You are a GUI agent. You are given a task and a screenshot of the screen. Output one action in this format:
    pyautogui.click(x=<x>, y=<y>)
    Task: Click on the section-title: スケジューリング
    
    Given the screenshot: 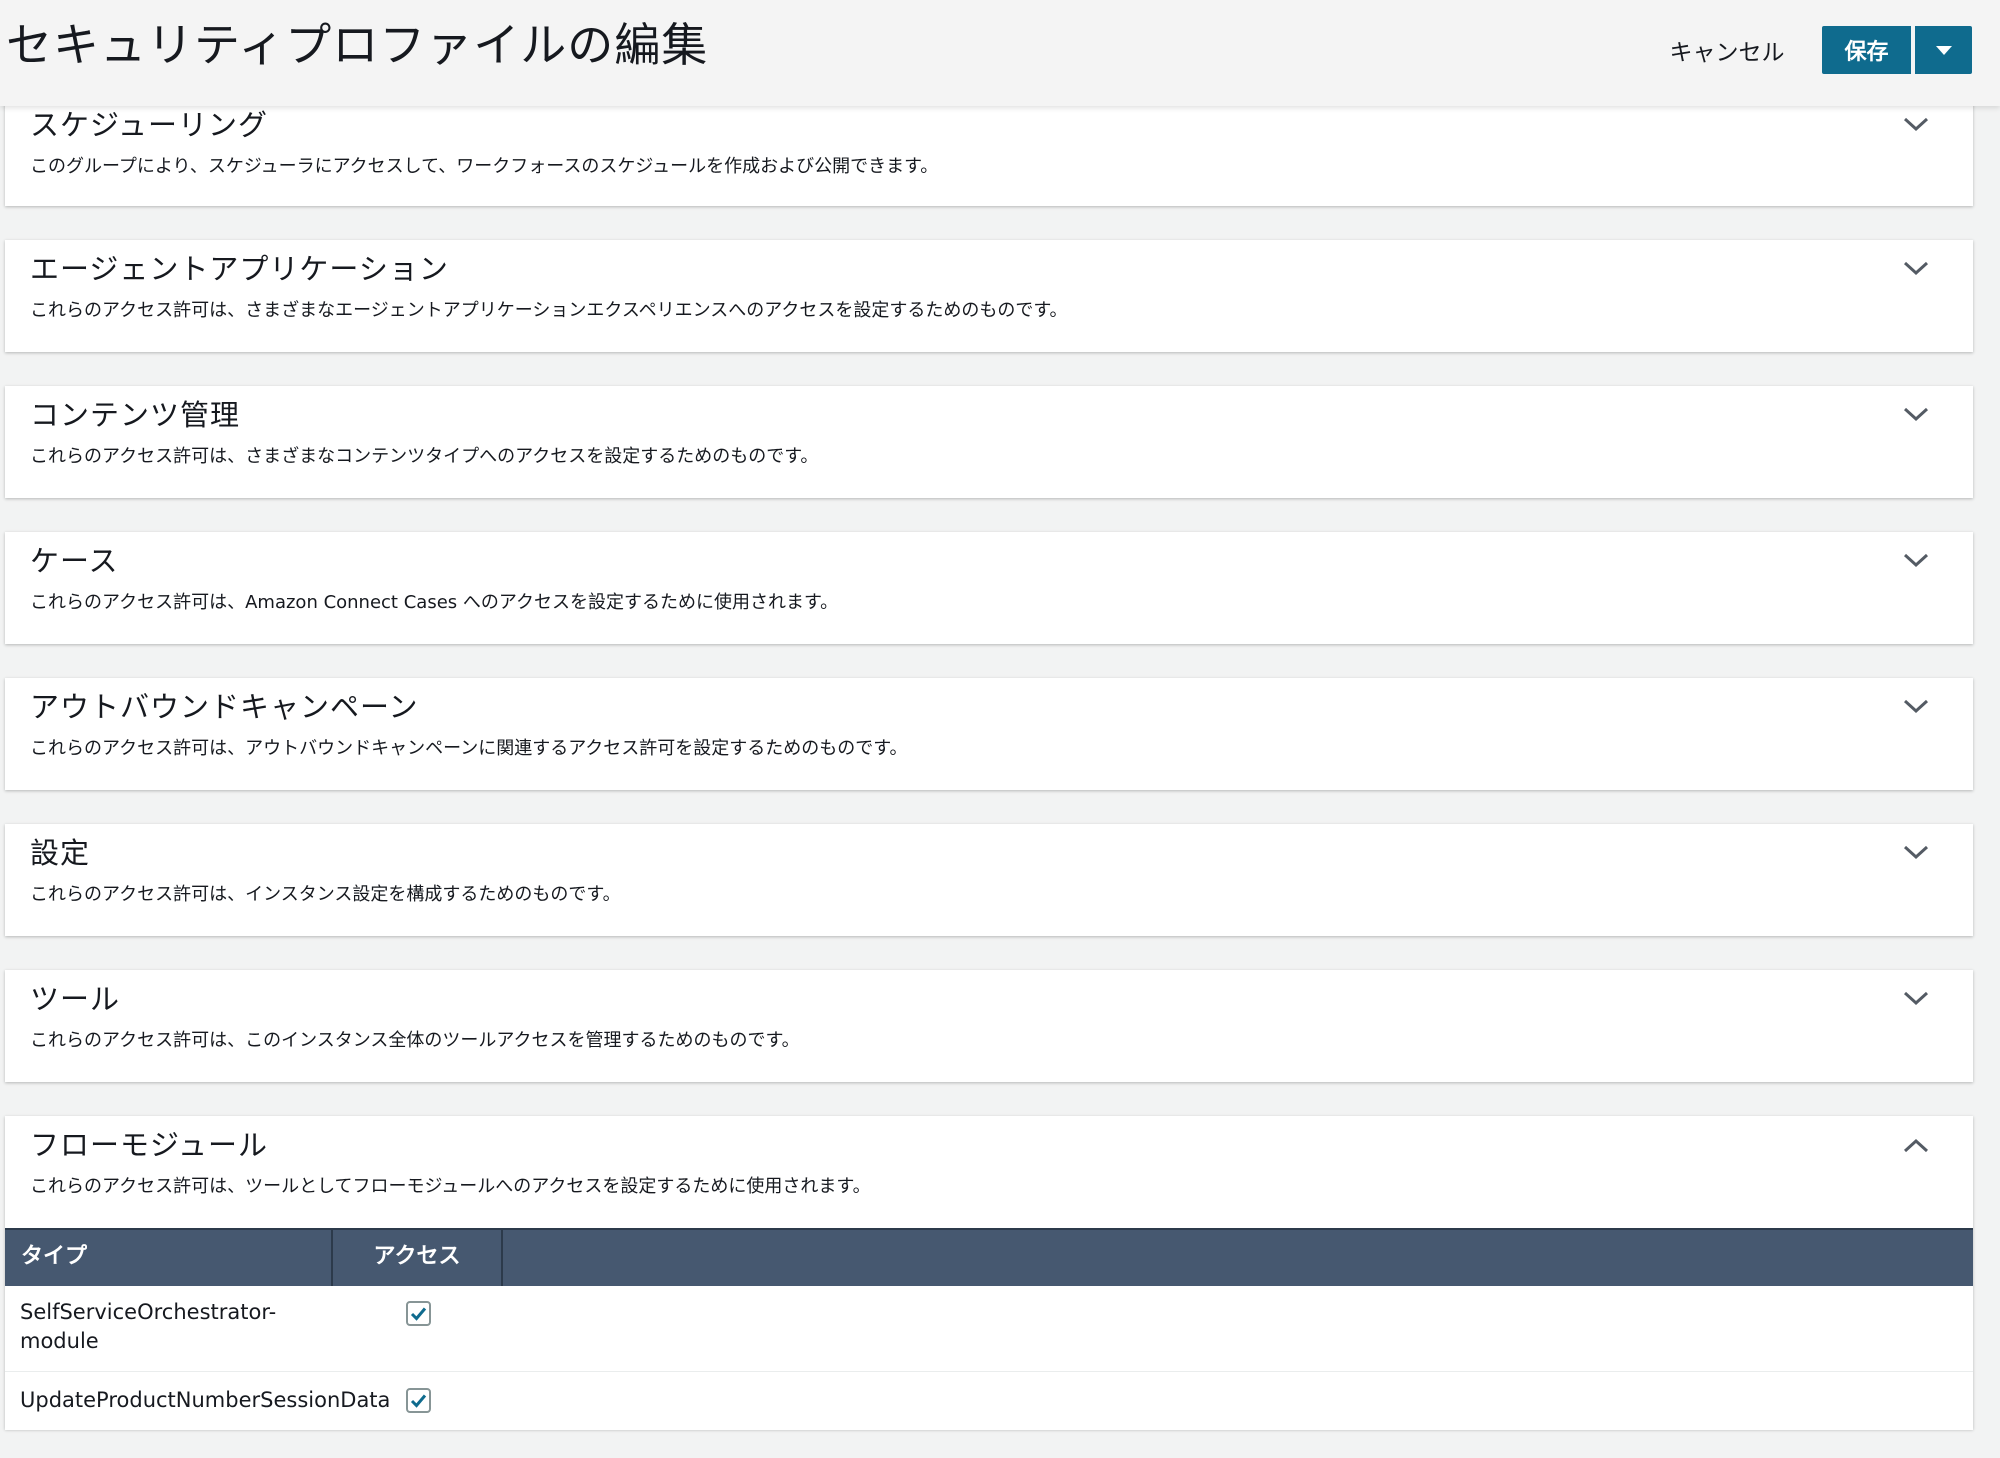 What is the action you would take?
    pyautogui.click(x=149, y=125)
    